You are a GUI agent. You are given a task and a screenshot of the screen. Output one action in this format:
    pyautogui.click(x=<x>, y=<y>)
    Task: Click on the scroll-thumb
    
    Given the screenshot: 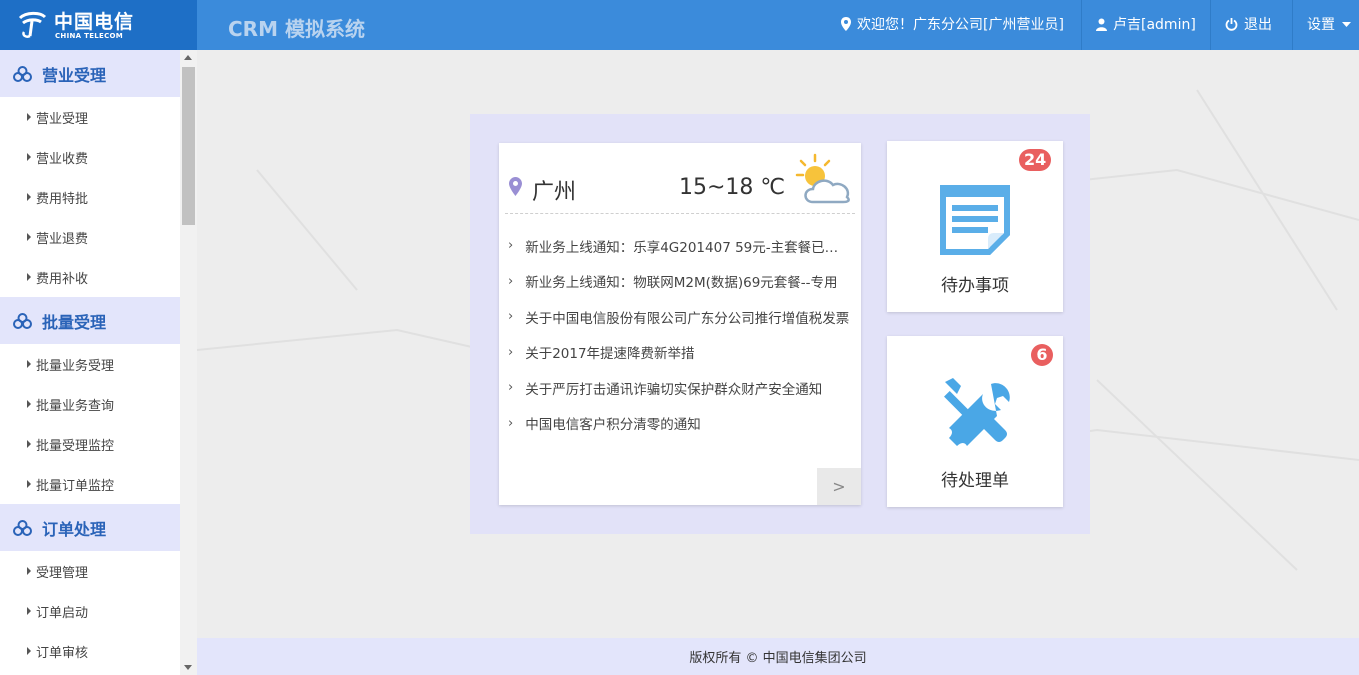 What is the action you would take?
    pyautogui.click(x=188, y=146)
    